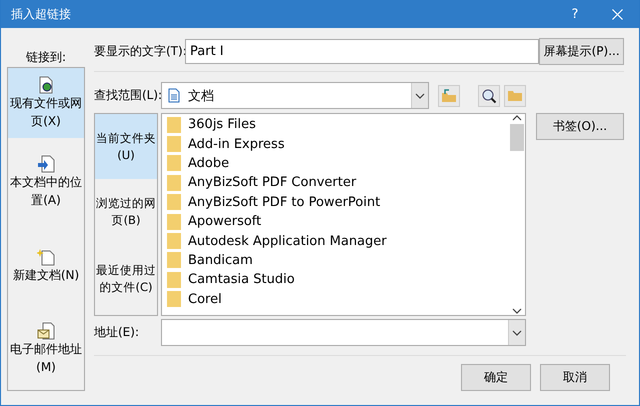  Describe the element at coordinates (241, 280) in the screenshot. I see `file-name: Camtasia Studio` at that location.